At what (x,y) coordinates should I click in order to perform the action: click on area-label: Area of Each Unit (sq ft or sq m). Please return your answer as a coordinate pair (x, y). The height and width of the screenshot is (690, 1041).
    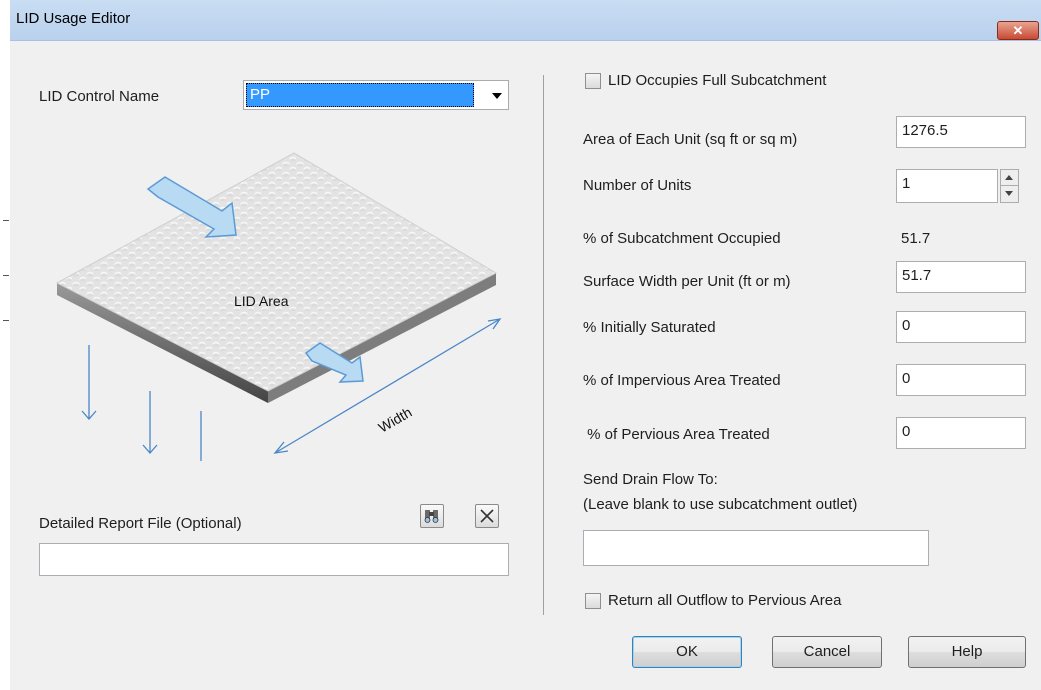
    Looking at the image, I should click on (690, 139).